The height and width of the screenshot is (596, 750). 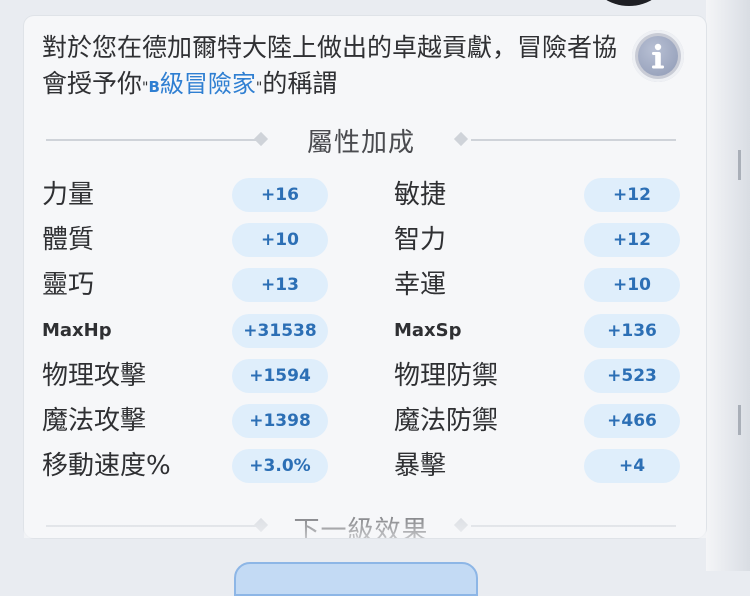 I want to click on stat-value-pill: +16, so click(x=280, y=195).